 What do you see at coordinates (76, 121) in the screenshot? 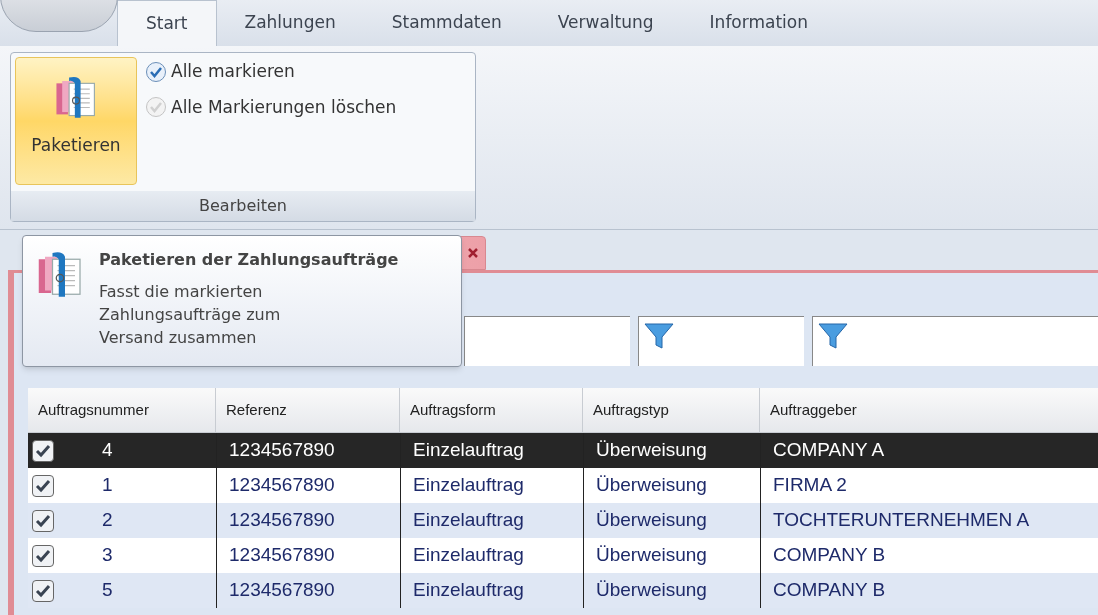
I see `paketieren-button: Paketieren` at bounding box center [76, 121].